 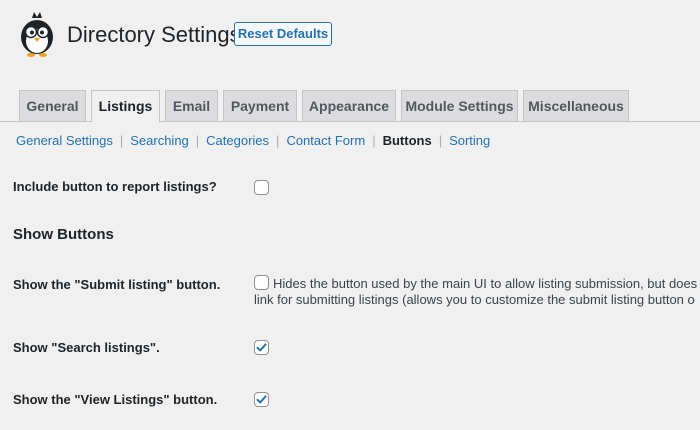 I want to click on tab-email: Email, so click(x=191, y=105).